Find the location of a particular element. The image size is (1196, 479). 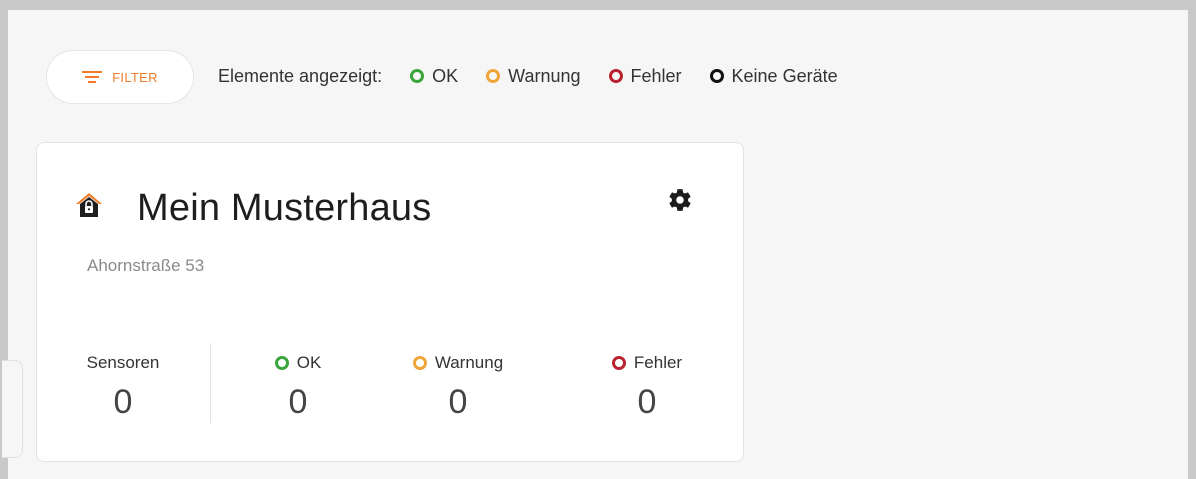

no-devices-ring-icon is located at coordinates (716, 76).